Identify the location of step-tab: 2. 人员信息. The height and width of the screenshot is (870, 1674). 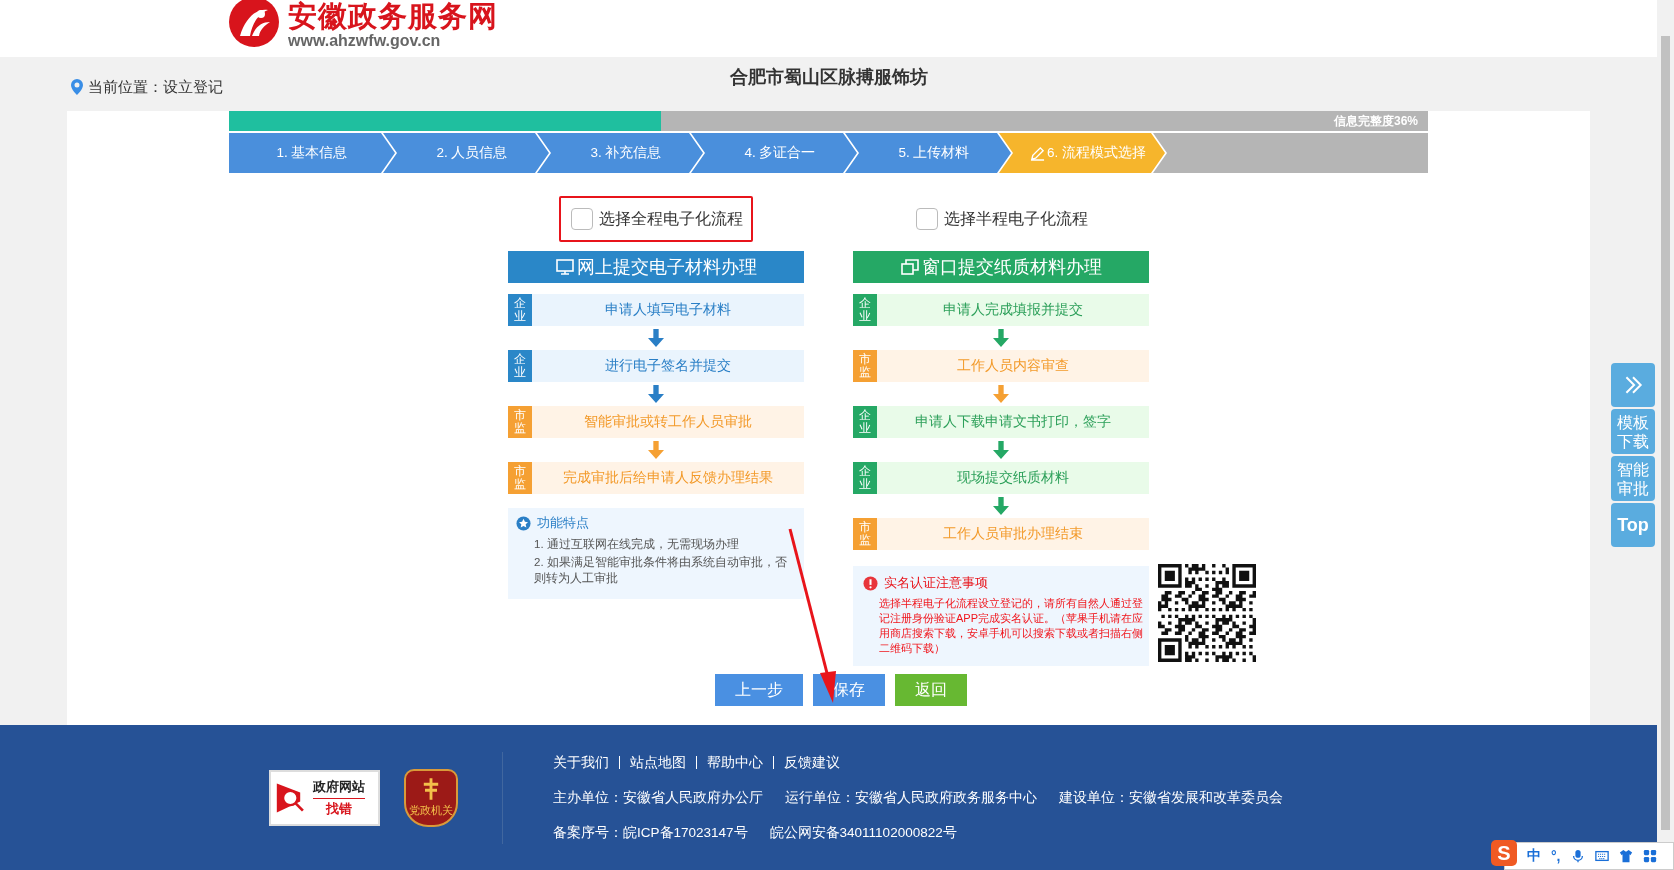
(466, 153).